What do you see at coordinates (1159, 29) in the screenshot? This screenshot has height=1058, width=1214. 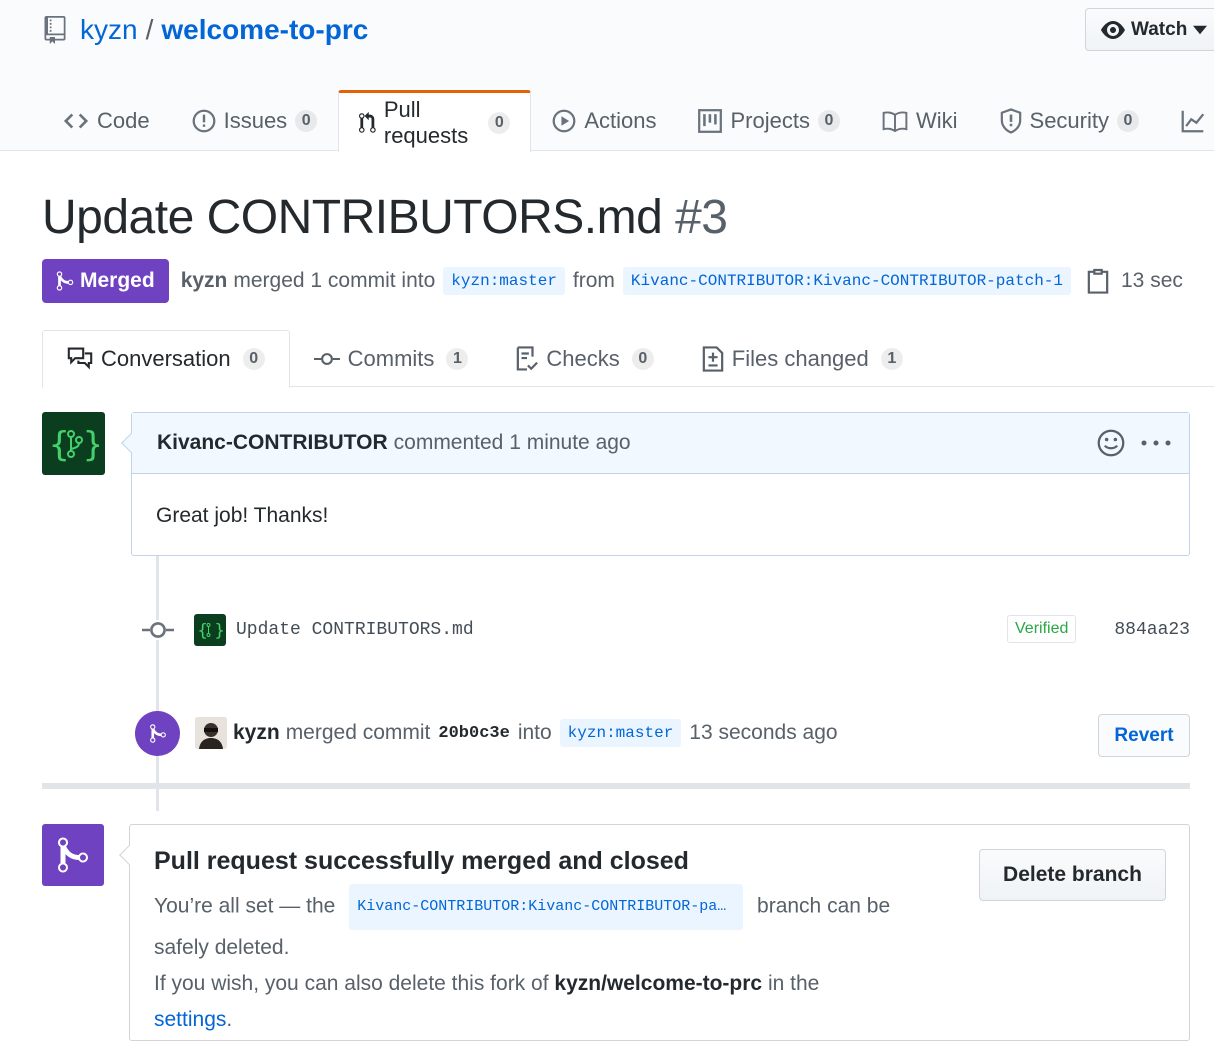 I see `watch-label: Watch` at bounding box center [1159, 29].